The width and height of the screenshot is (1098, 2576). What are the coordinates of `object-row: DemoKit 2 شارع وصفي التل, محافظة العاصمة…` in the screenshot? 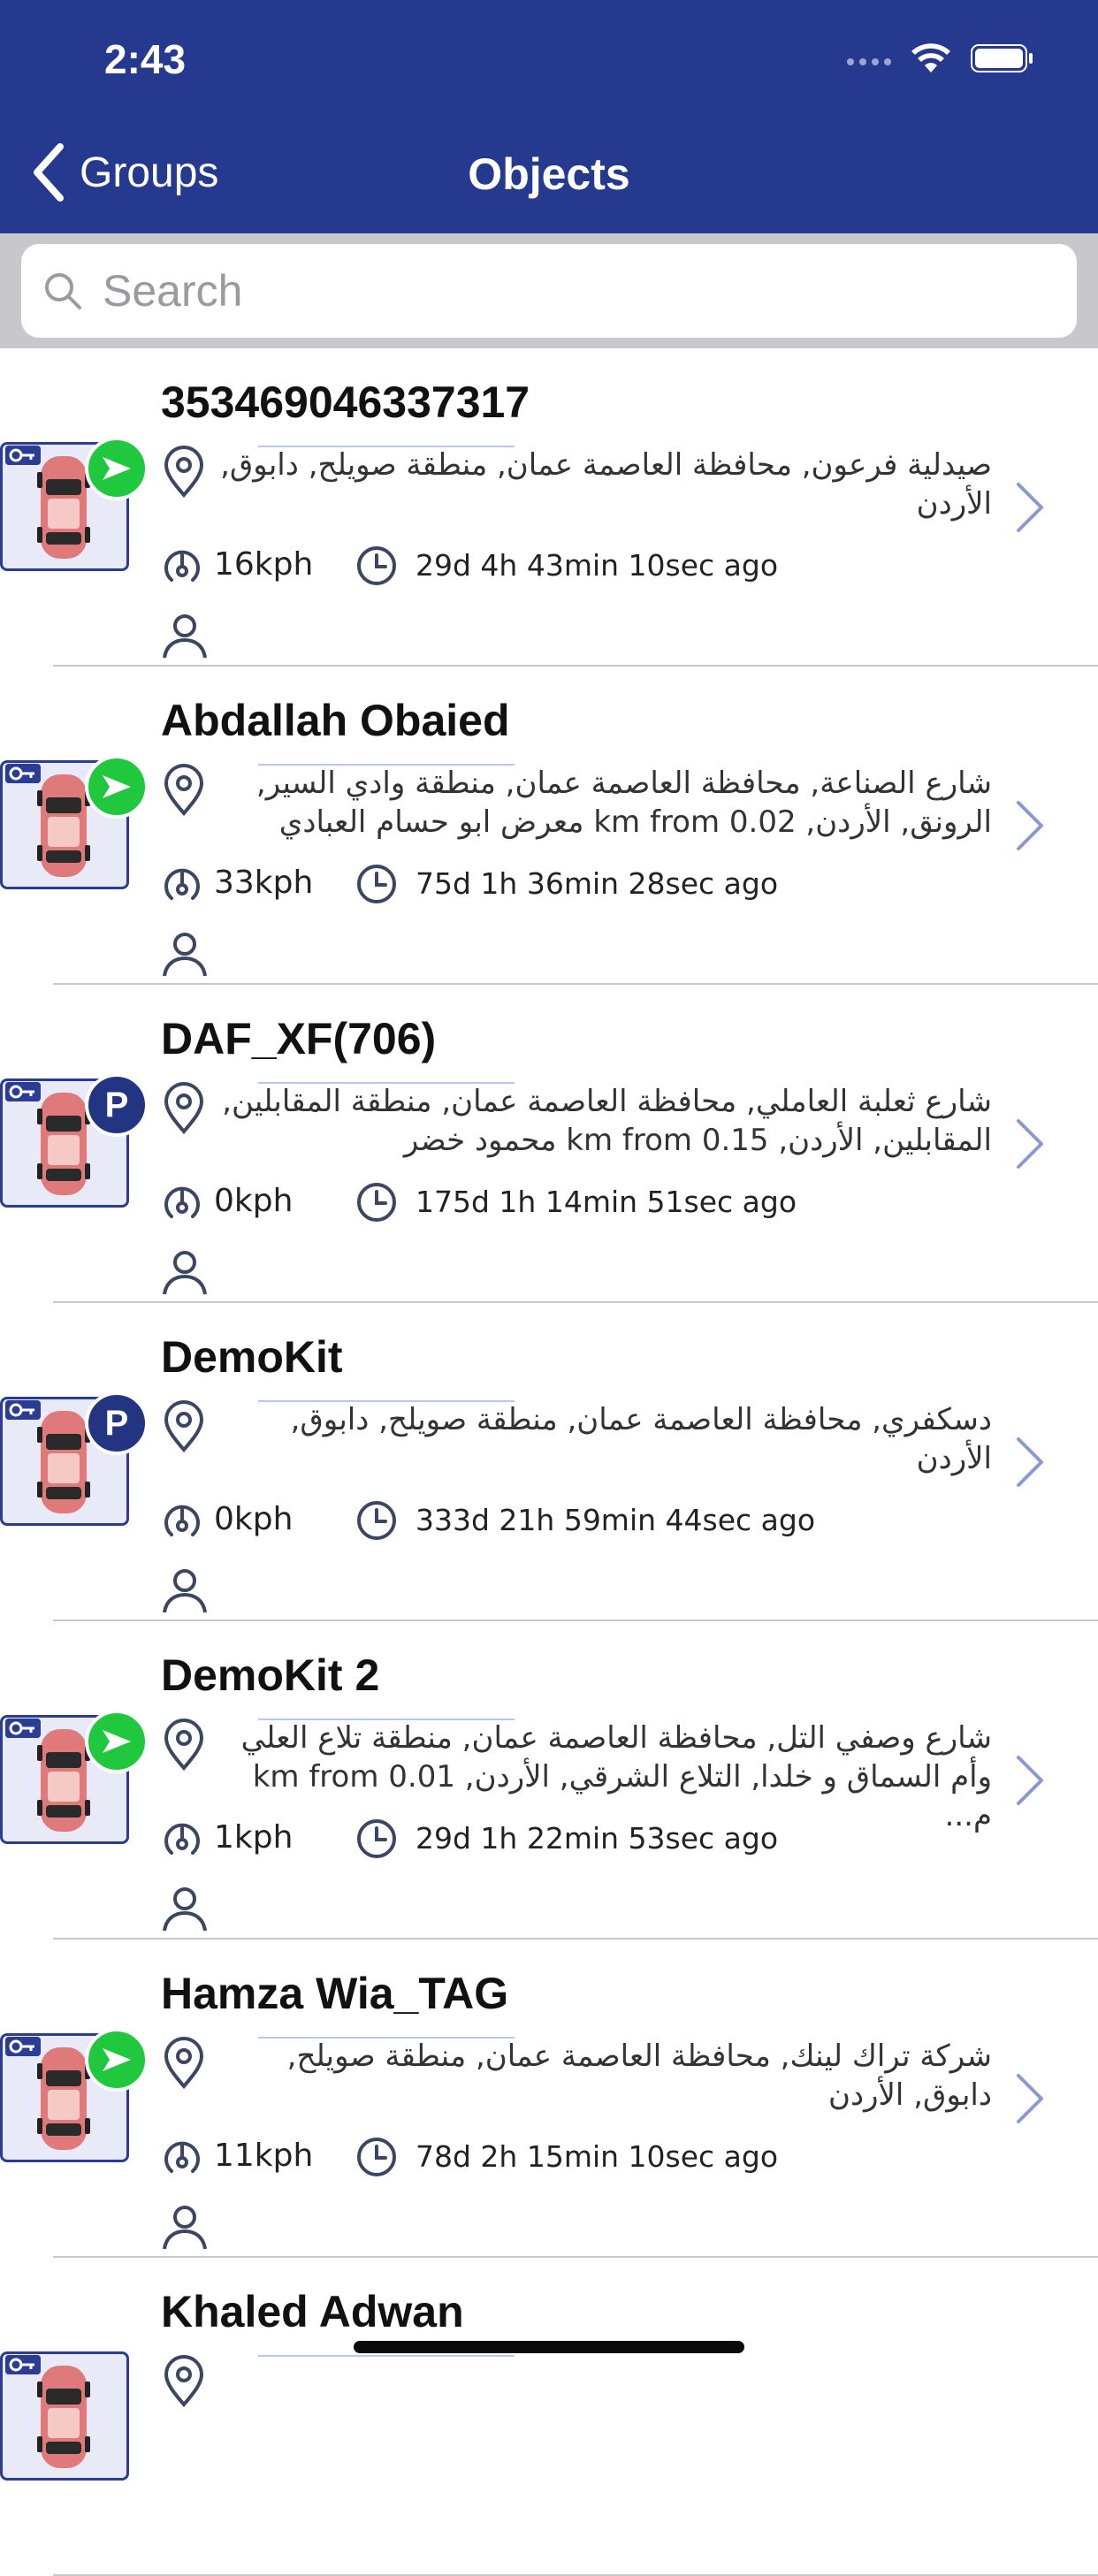 It's located at (549, 1780).